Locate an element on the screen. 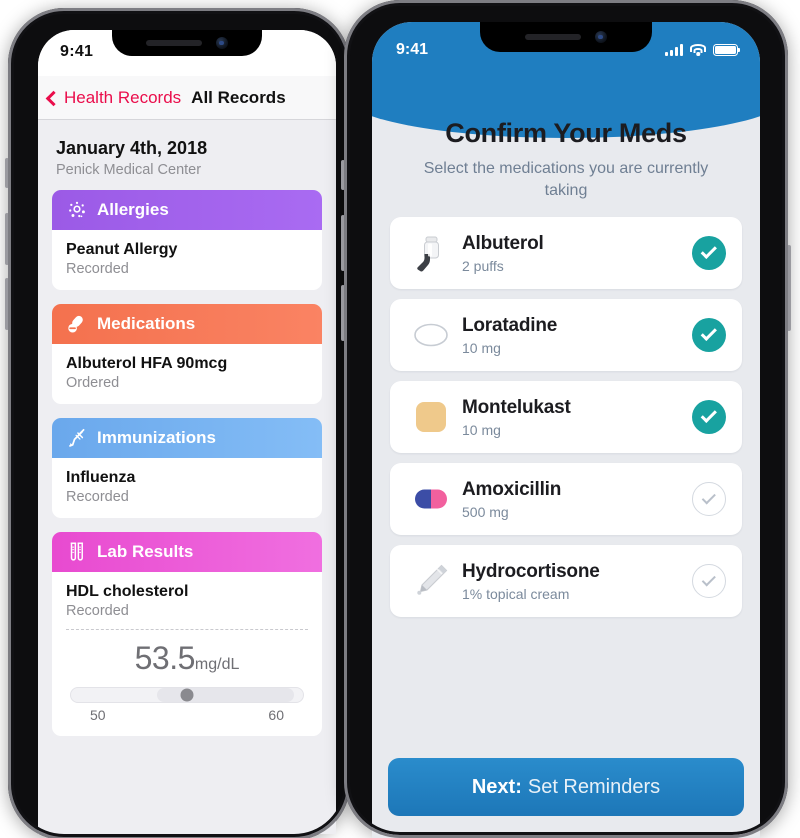  lab-range-marker is located at coordinates (187, 695).